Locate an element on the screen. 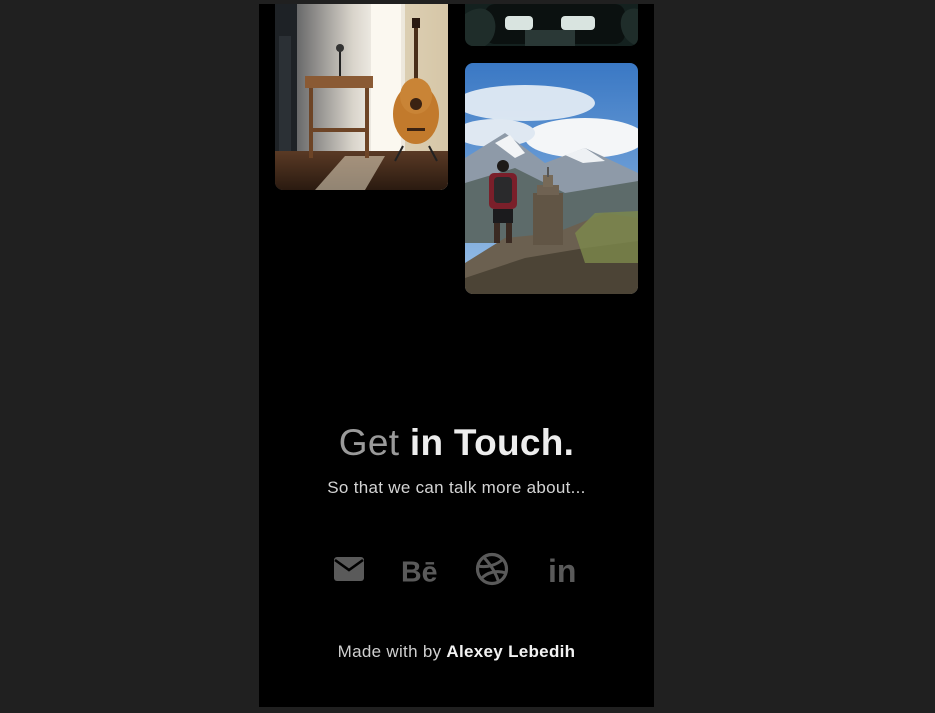 The height and width of the screenshot is (713, 935). footer-author-link: Alexey Lebedih is located at coordinates (510, 651).